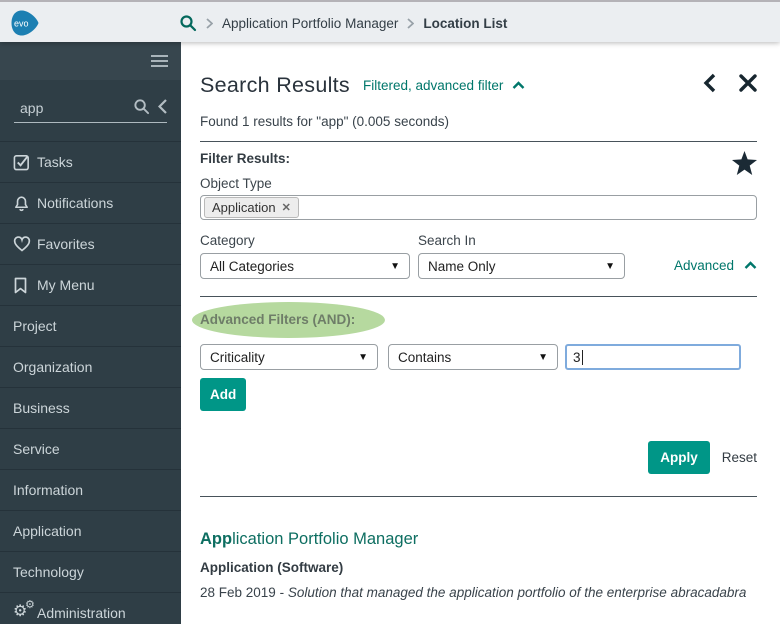 The image size is (780, 624). I want to click on criteria-operator-value: Contains, so click(425, 357).